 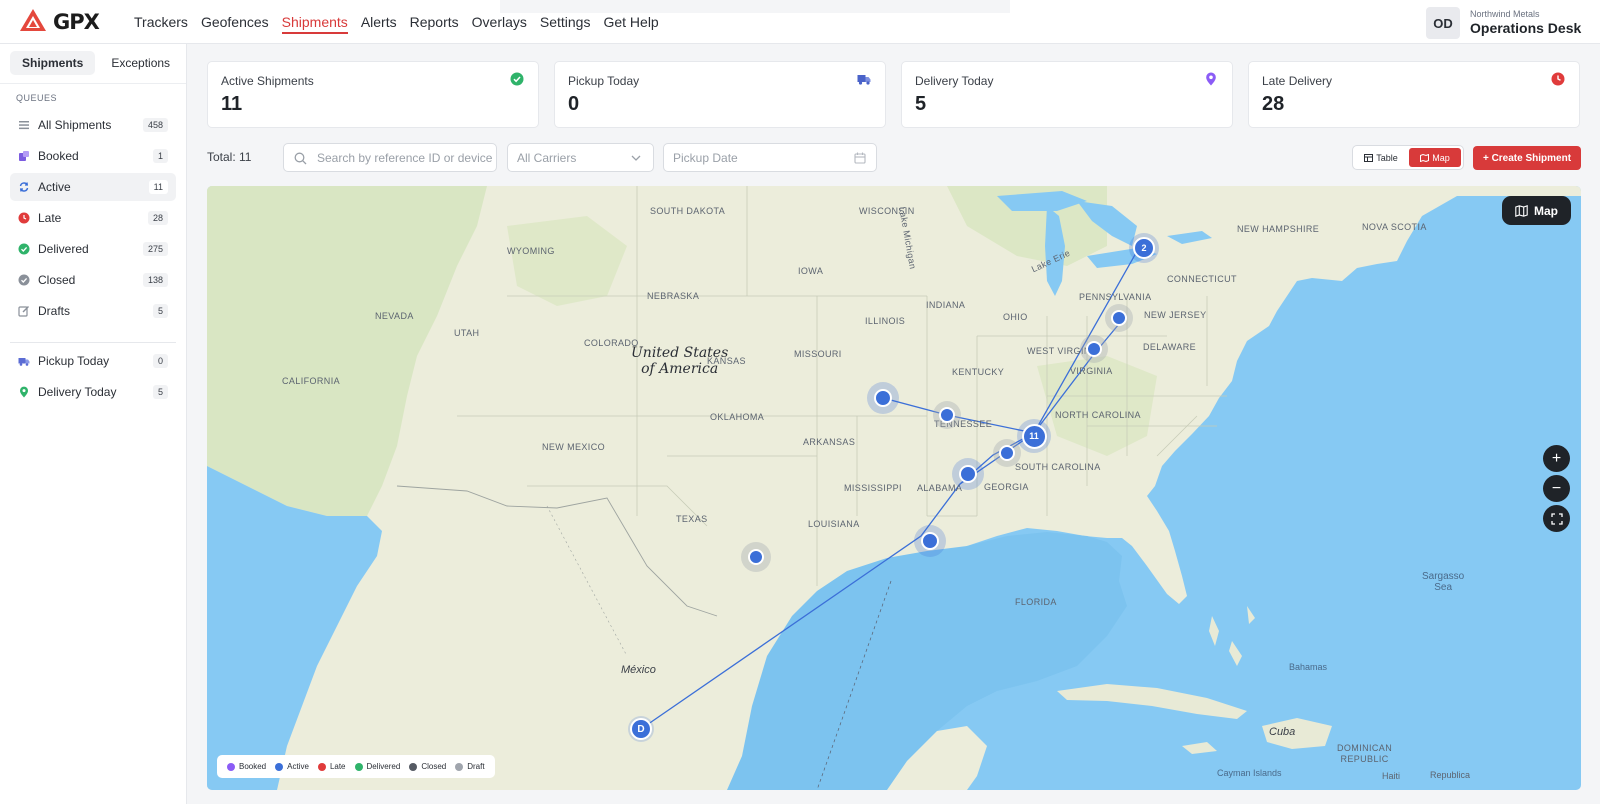 What do you see at coordinates (1556, 488) in the screenshot?
I see `zoom-out-button: −` at bounding box center [1556, 488].